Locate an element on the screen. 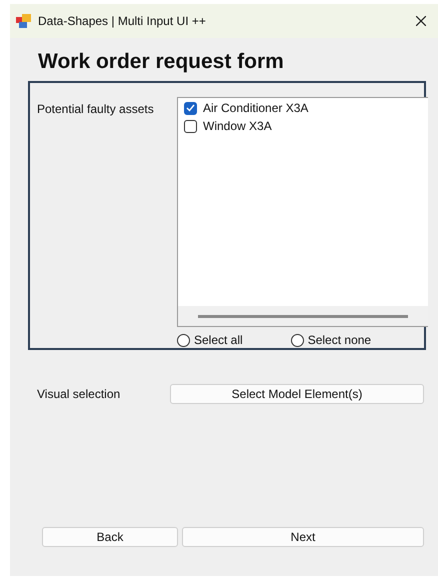  form-heading: Work order request form is located at coordinates (161, 62).